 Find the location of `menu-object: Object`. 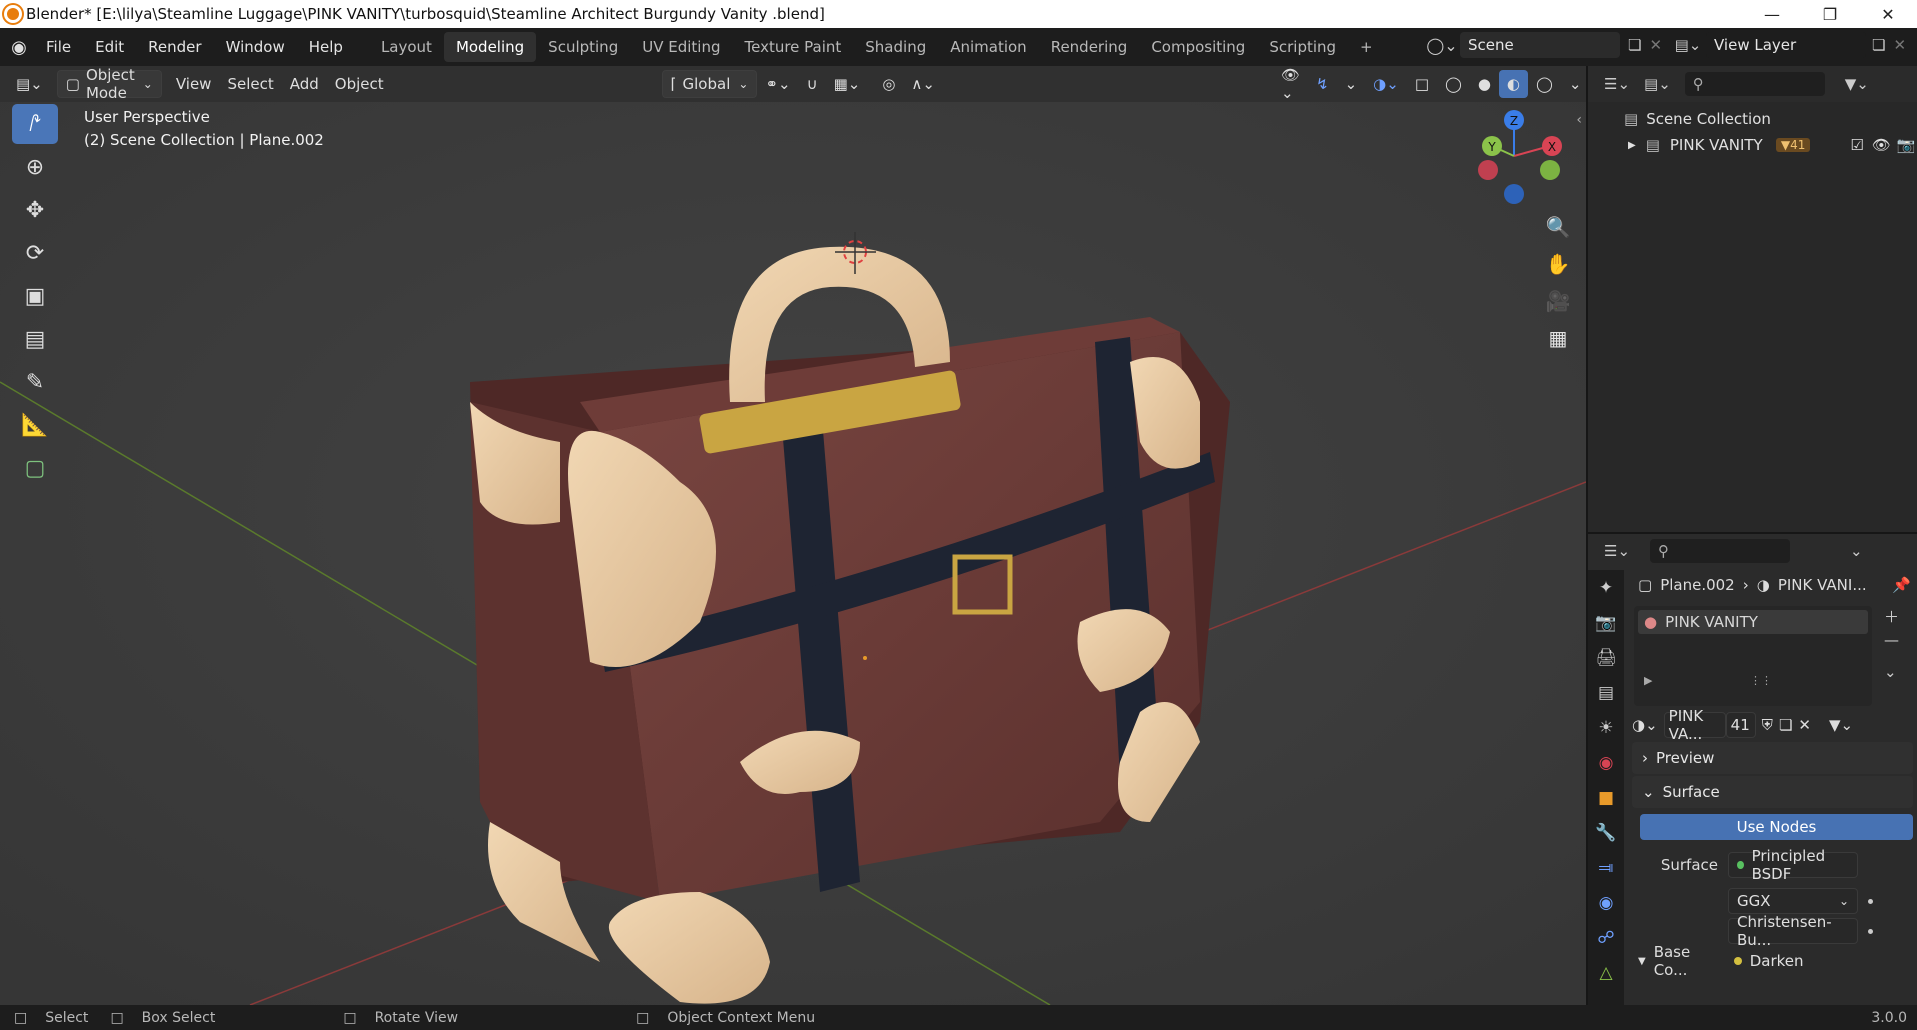

menu-object: Object is located at coordinates (359, 84).